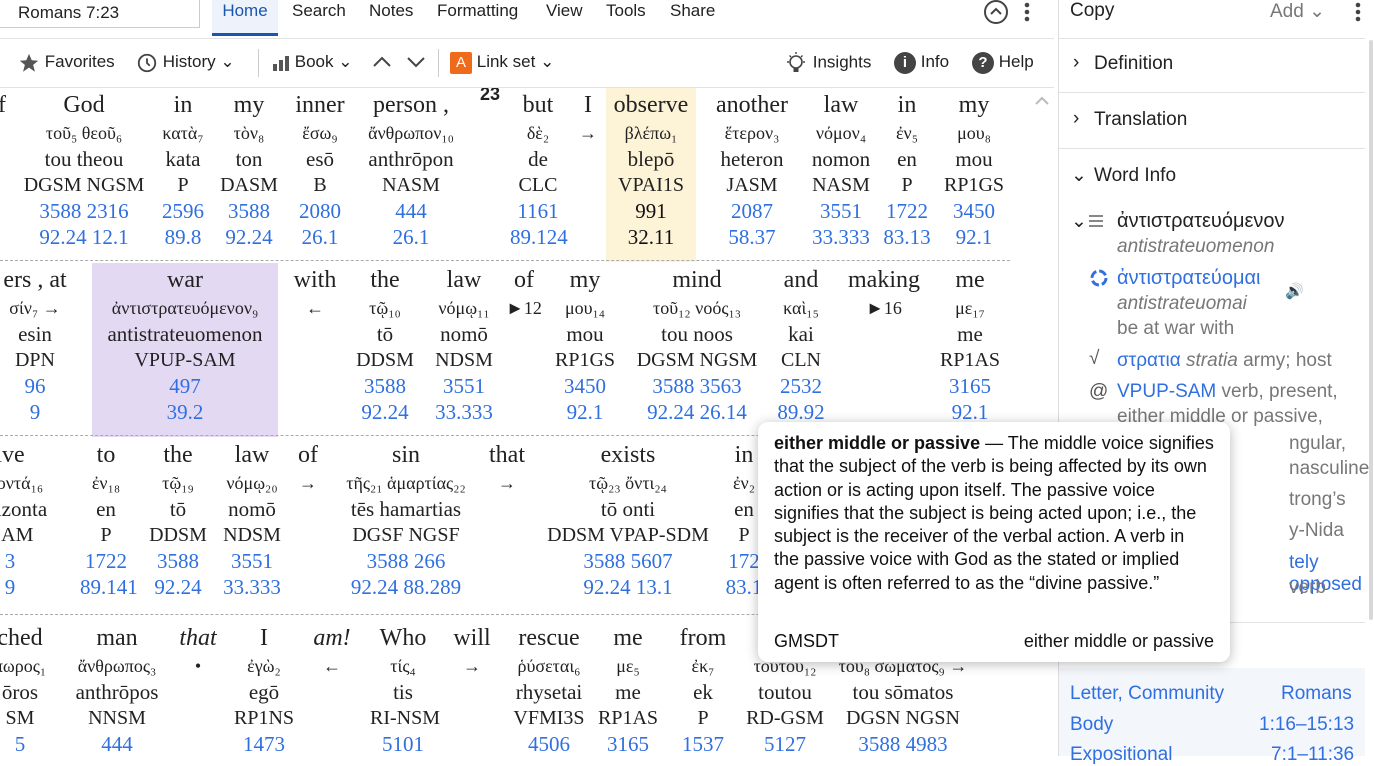 This screenshot has height=766, width=1374. What do you see at coordinates (539, 175) in the screenshot?
I see `word-column: but δὲ₂ de CLC 1161 89.124` at bounding box center [539, 175].